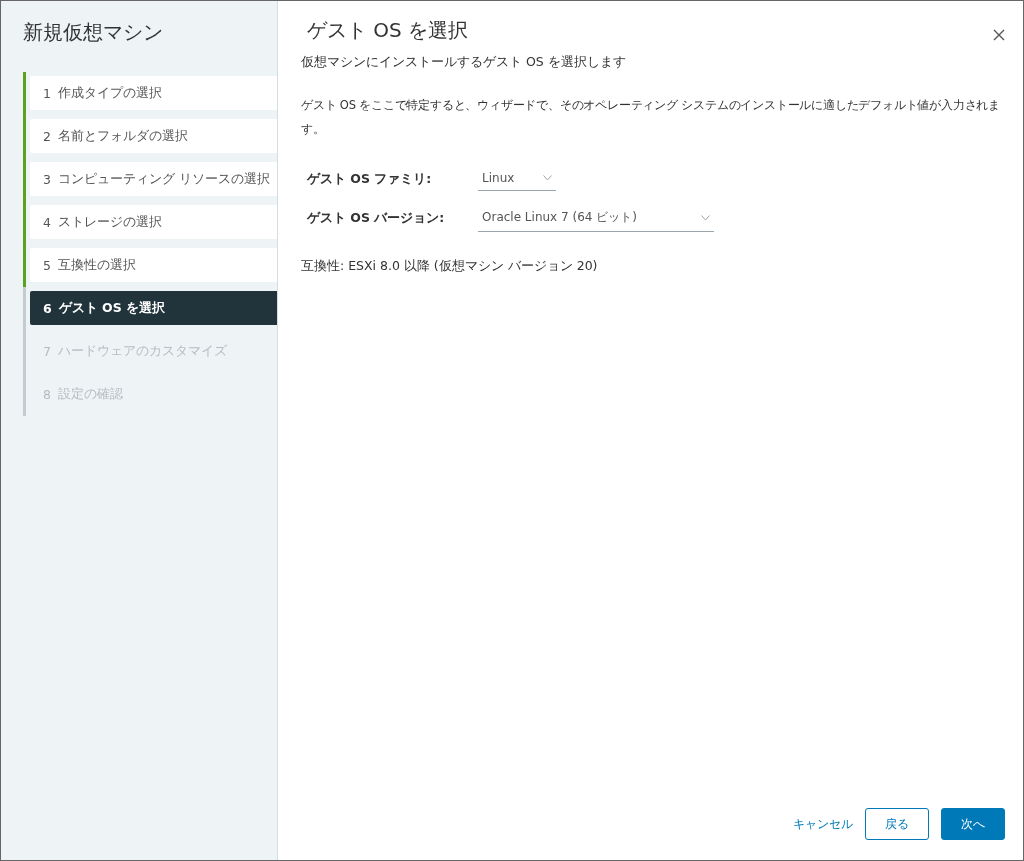 The image size is (1024, 861). Describe the element at coordinates (93, 32) in the screenshot. I see `wizard-title: 新規仮想マシン` at that location.